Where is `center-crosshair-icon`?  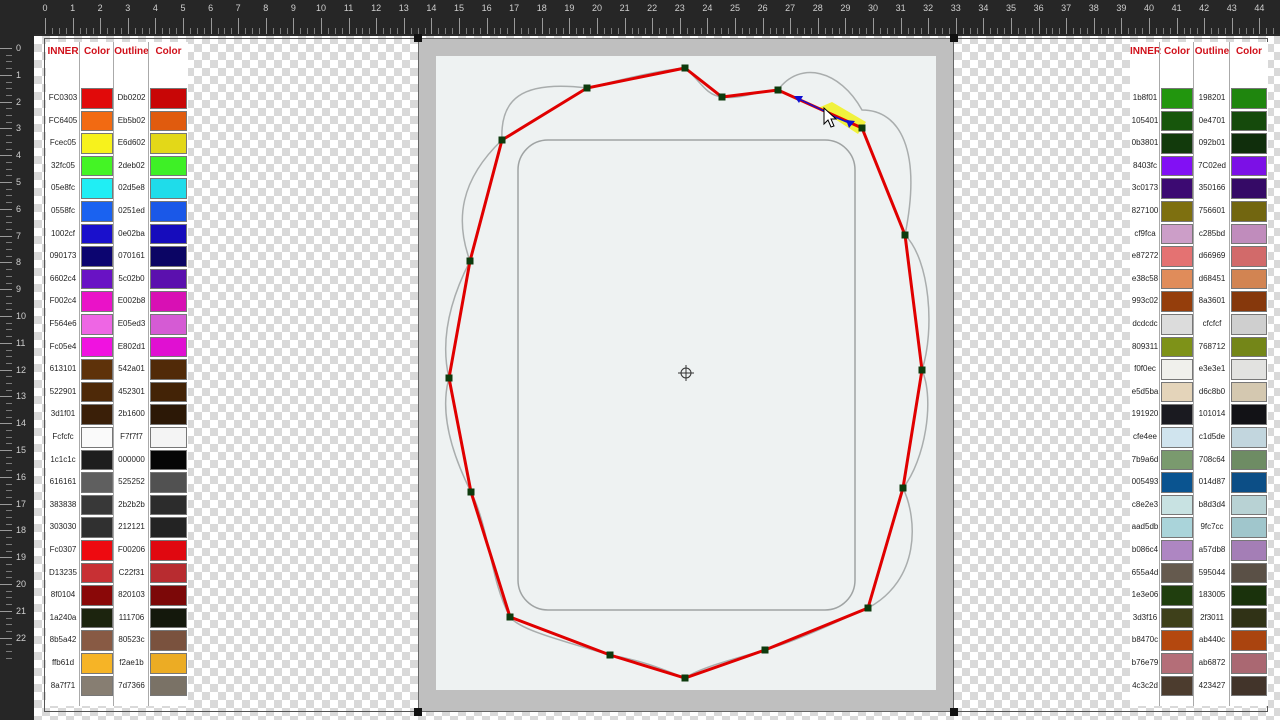 center-crosshair-icon is located at coordinates (686, 373).